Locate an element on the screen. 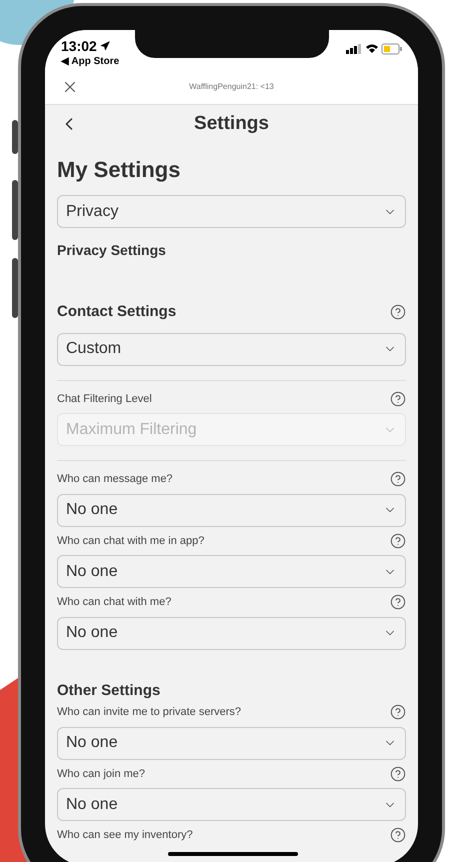 The image size is (453, 862). nav-title: Settings is located at coordinates (231, 124).